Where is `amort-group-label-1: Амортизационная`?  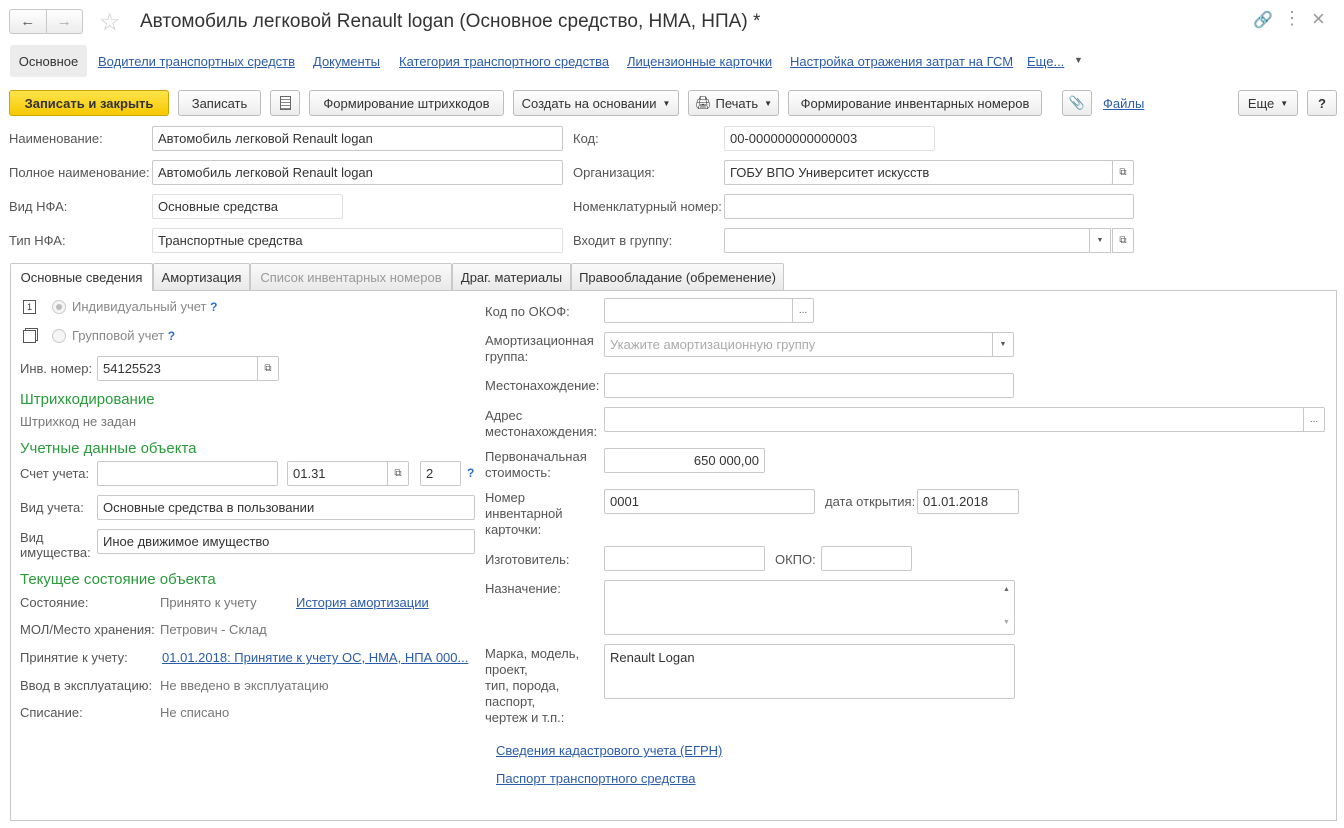 amort-group-label-1: Амортизационная is located at coordinates (539, 340).